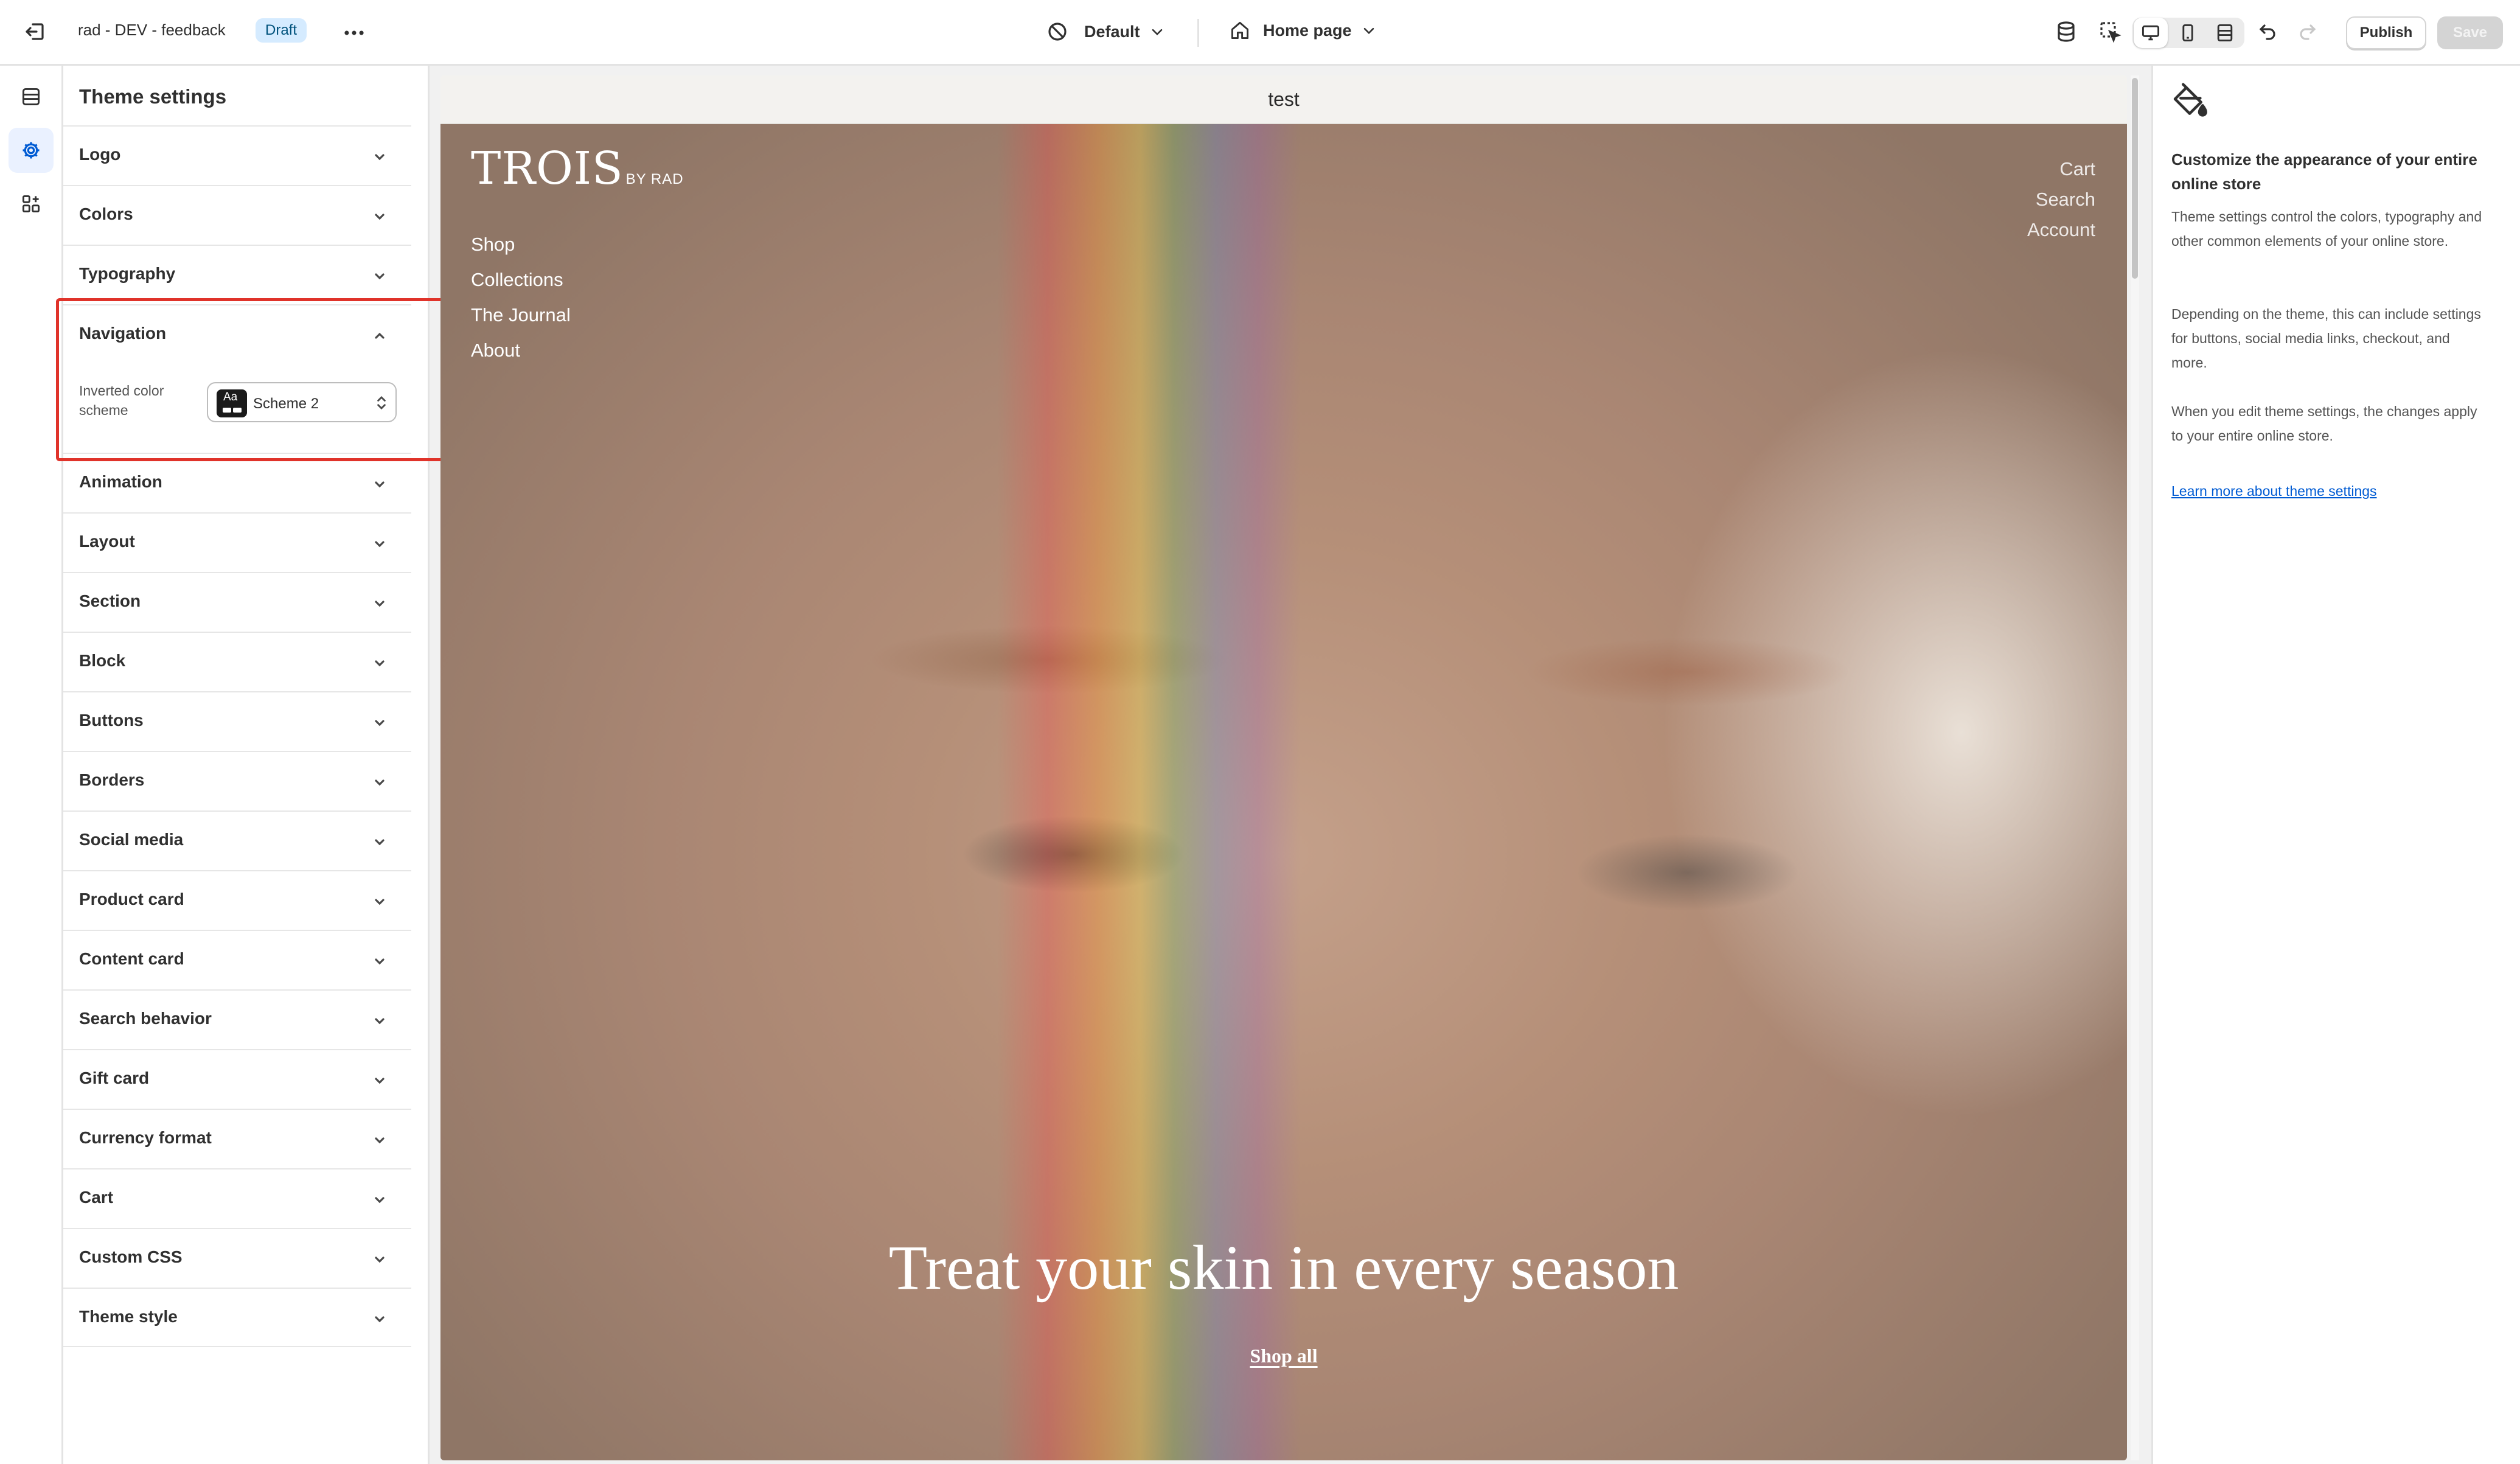 Image resolution: width=2520 pixels, height=1464 pixels. Describe the element at coordinates (237, 959) in the screenshot. I see `accordion-content-card: Content card` at that location.